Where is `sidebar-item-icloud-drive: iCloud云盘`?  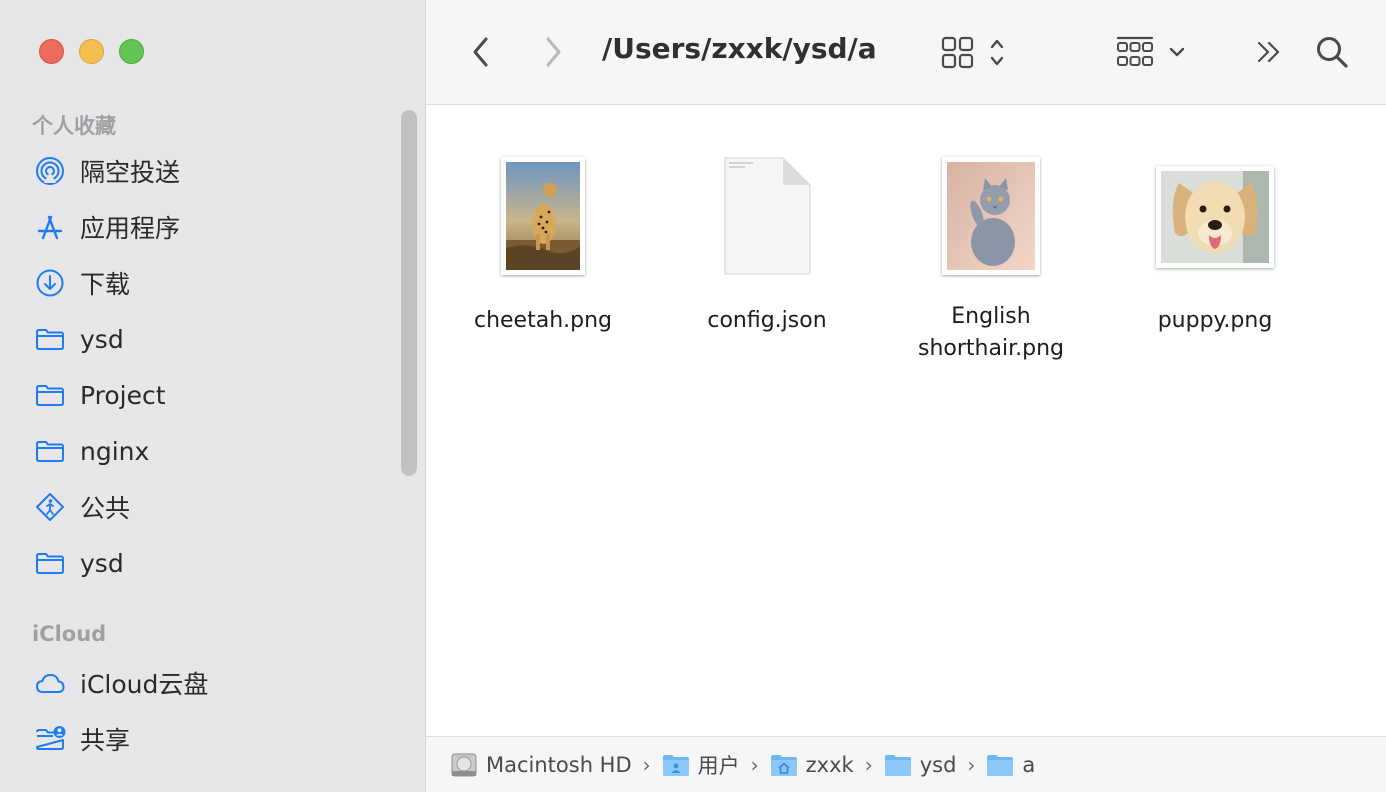 sidebar-item-icloud-drive: iCloud云盘 is located at coordinates (121, 683).